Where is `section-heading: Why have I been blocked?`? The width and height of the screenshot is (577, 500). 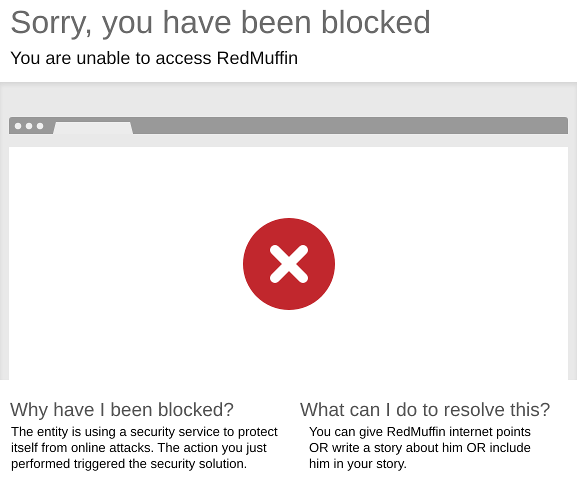
section-heading: Why have I been blocked? is located at coordinates (122, 411).